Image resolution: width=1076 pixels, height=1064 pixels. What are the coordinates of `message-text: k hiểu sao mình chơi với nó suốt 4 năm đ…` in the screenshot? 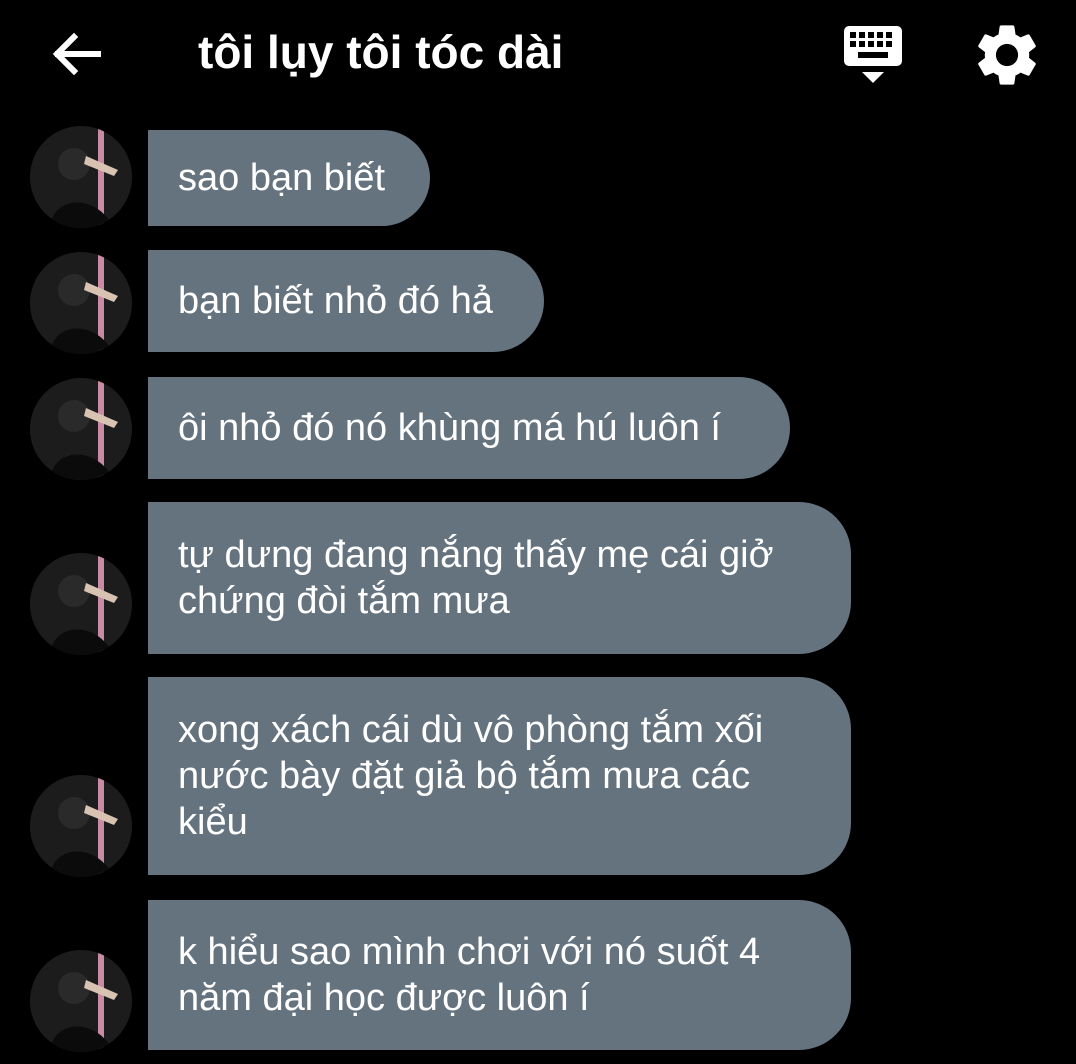 It's located at (469, 975).